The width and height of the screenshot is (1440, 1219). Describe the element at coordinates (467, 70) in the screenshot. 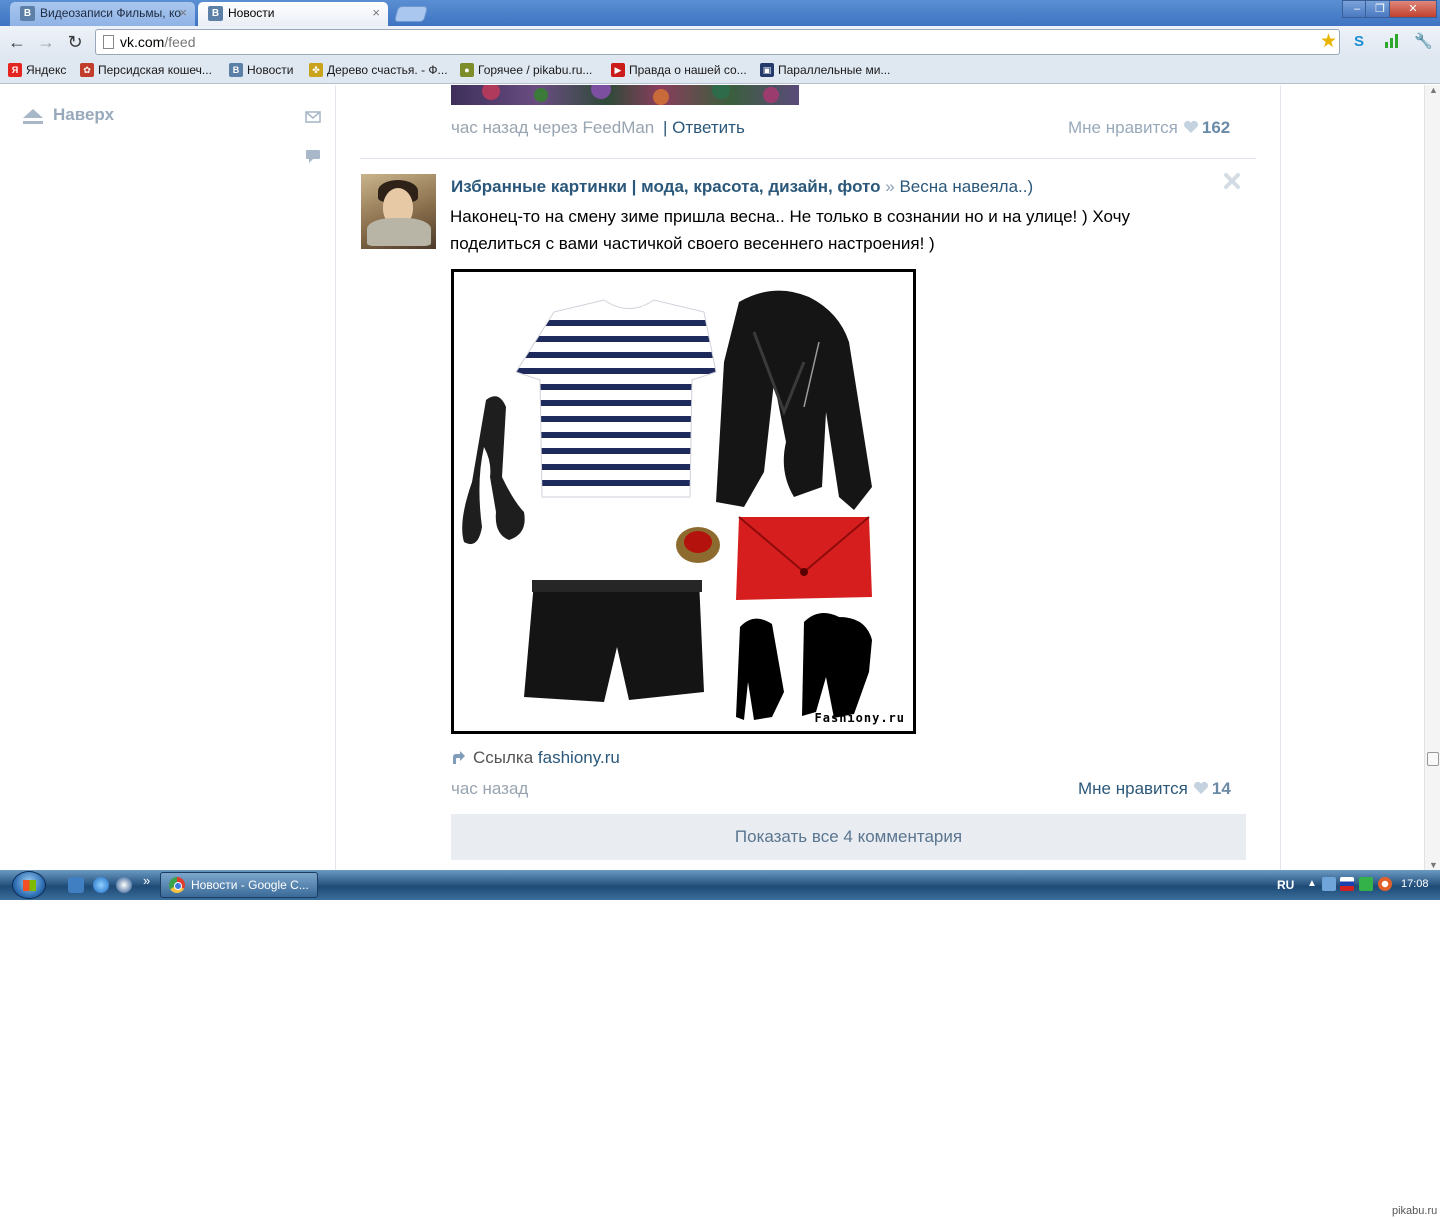

I see `pikabu-icon: ●` at that location.